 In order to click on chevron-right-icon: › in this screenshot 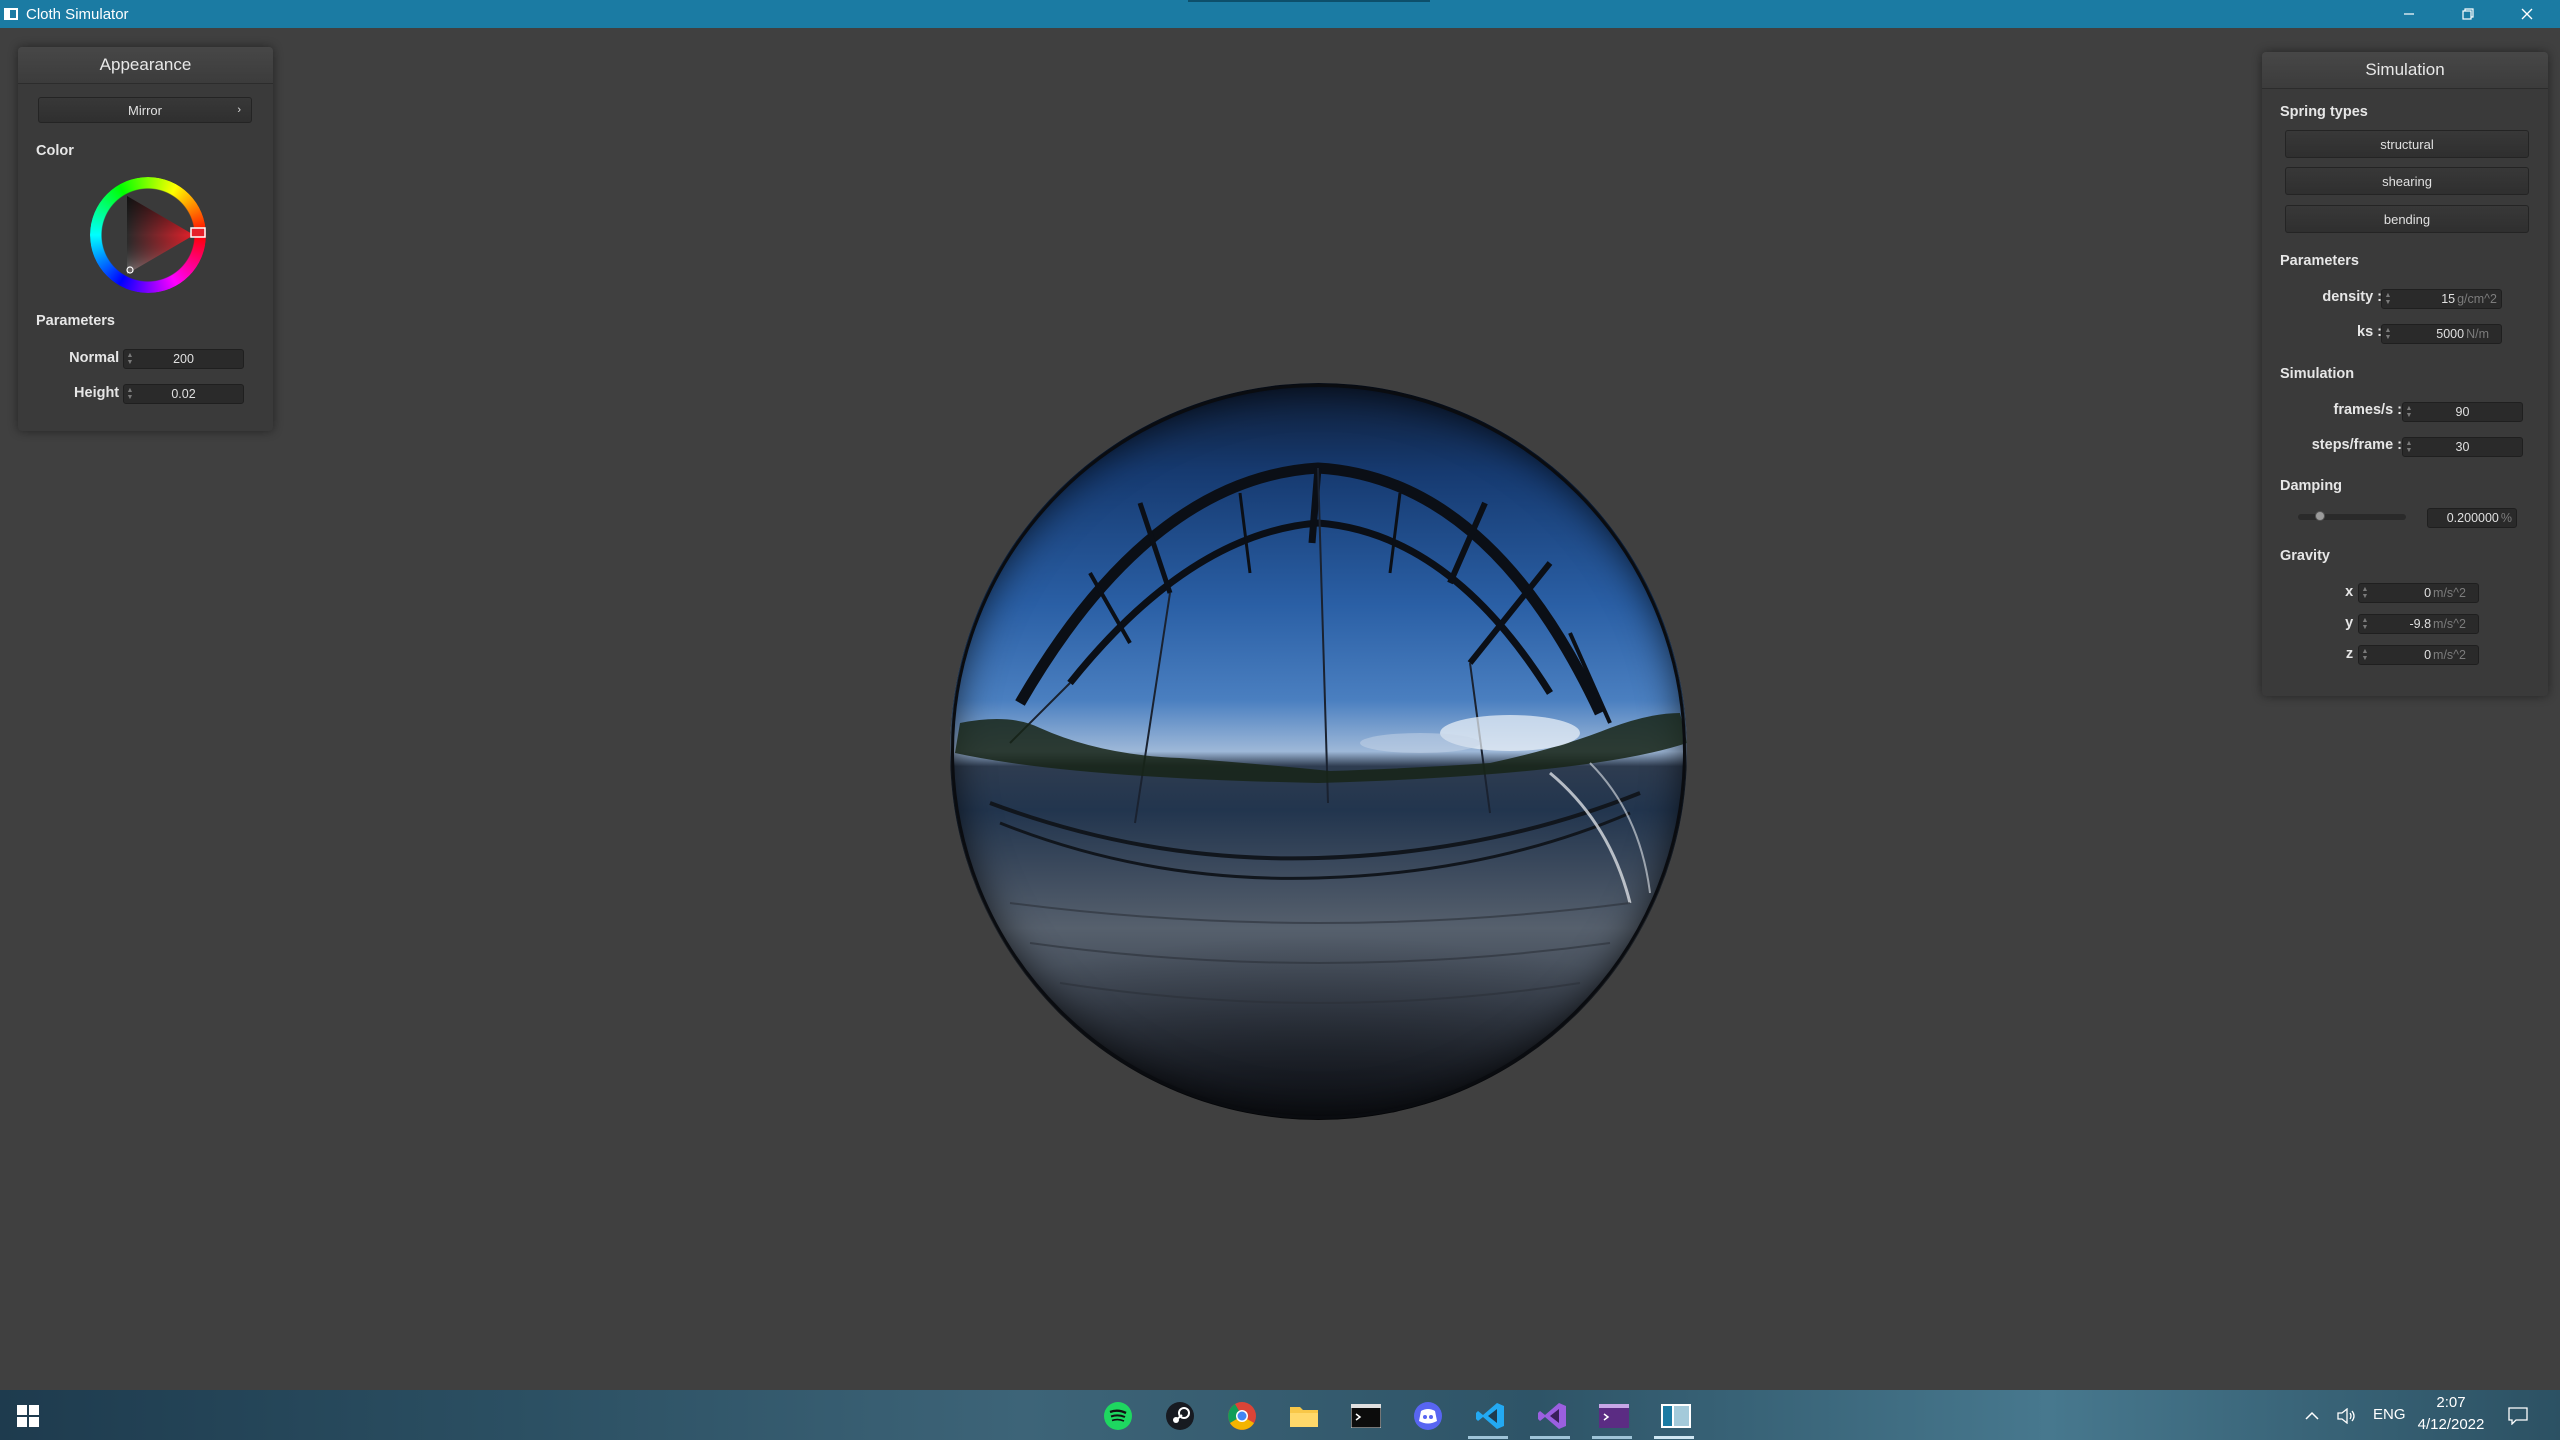, I will do `click(239, 110)`.